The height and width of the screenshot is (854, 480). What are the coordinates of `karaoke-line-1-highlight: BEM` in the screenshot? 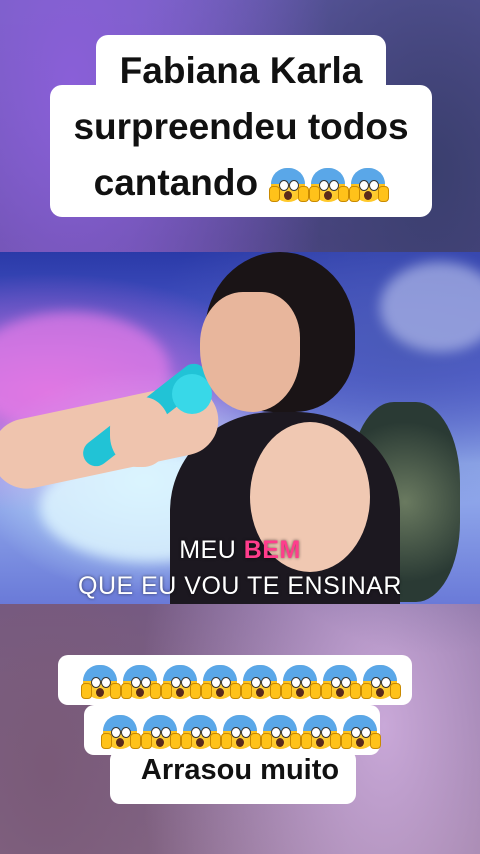 It's located at (272, 550).